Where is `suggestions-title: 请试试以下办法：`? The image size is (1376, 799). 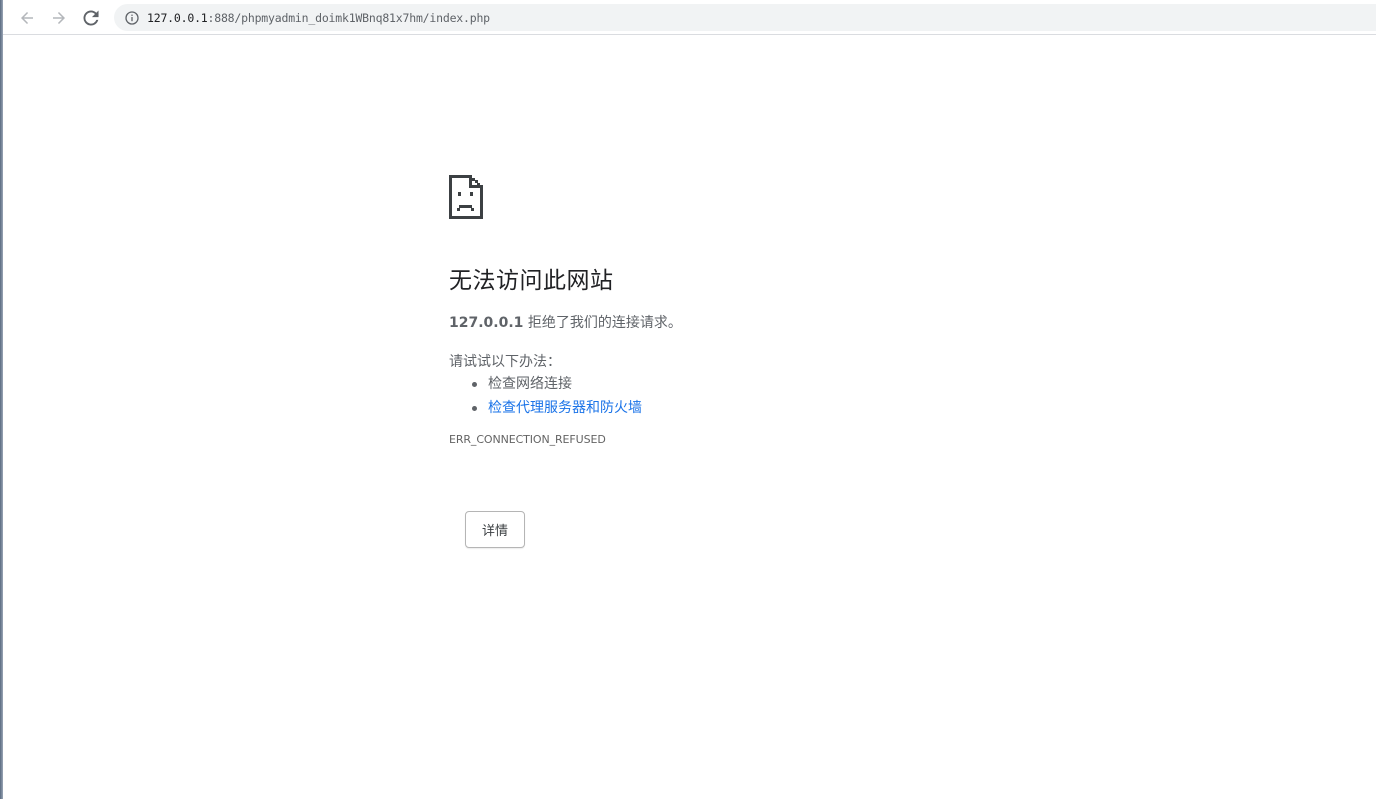 suggestions-title: 请试试以下办法： is located at coordinates (505, 362).